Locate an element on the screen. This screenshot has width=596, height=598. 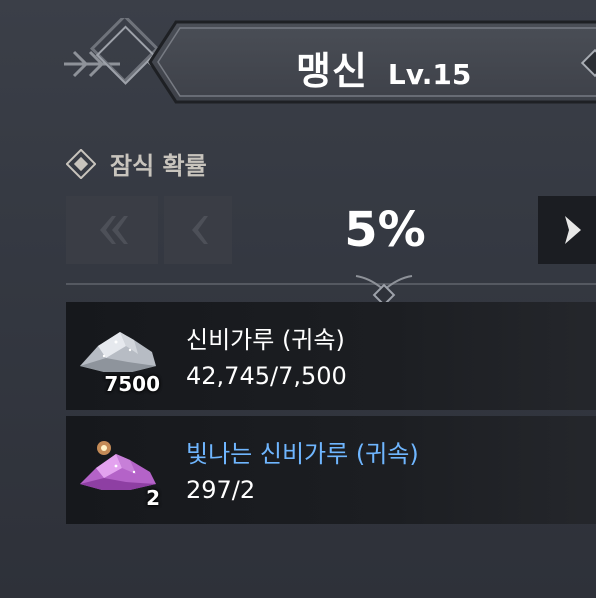
item-name: 신비가루 (귀속) is located at coordinates (265, 340).